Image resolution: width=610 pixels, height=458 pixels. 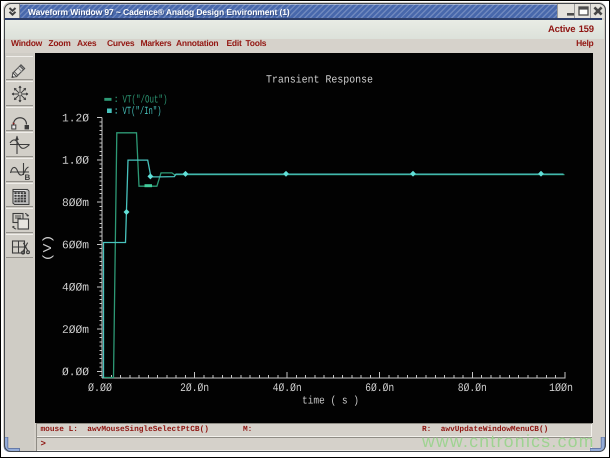 I want to click on svg-text: B, so click(x=28, y=177).